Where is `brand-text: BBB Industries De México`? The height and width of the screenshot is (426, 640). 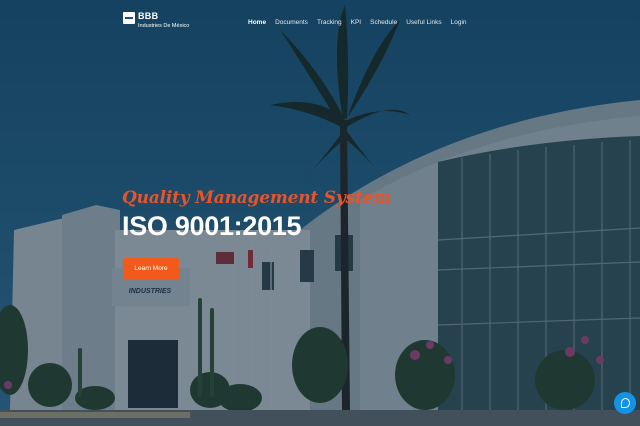 brand-text: BBB Industries De México is located at coordinates (163, 20).